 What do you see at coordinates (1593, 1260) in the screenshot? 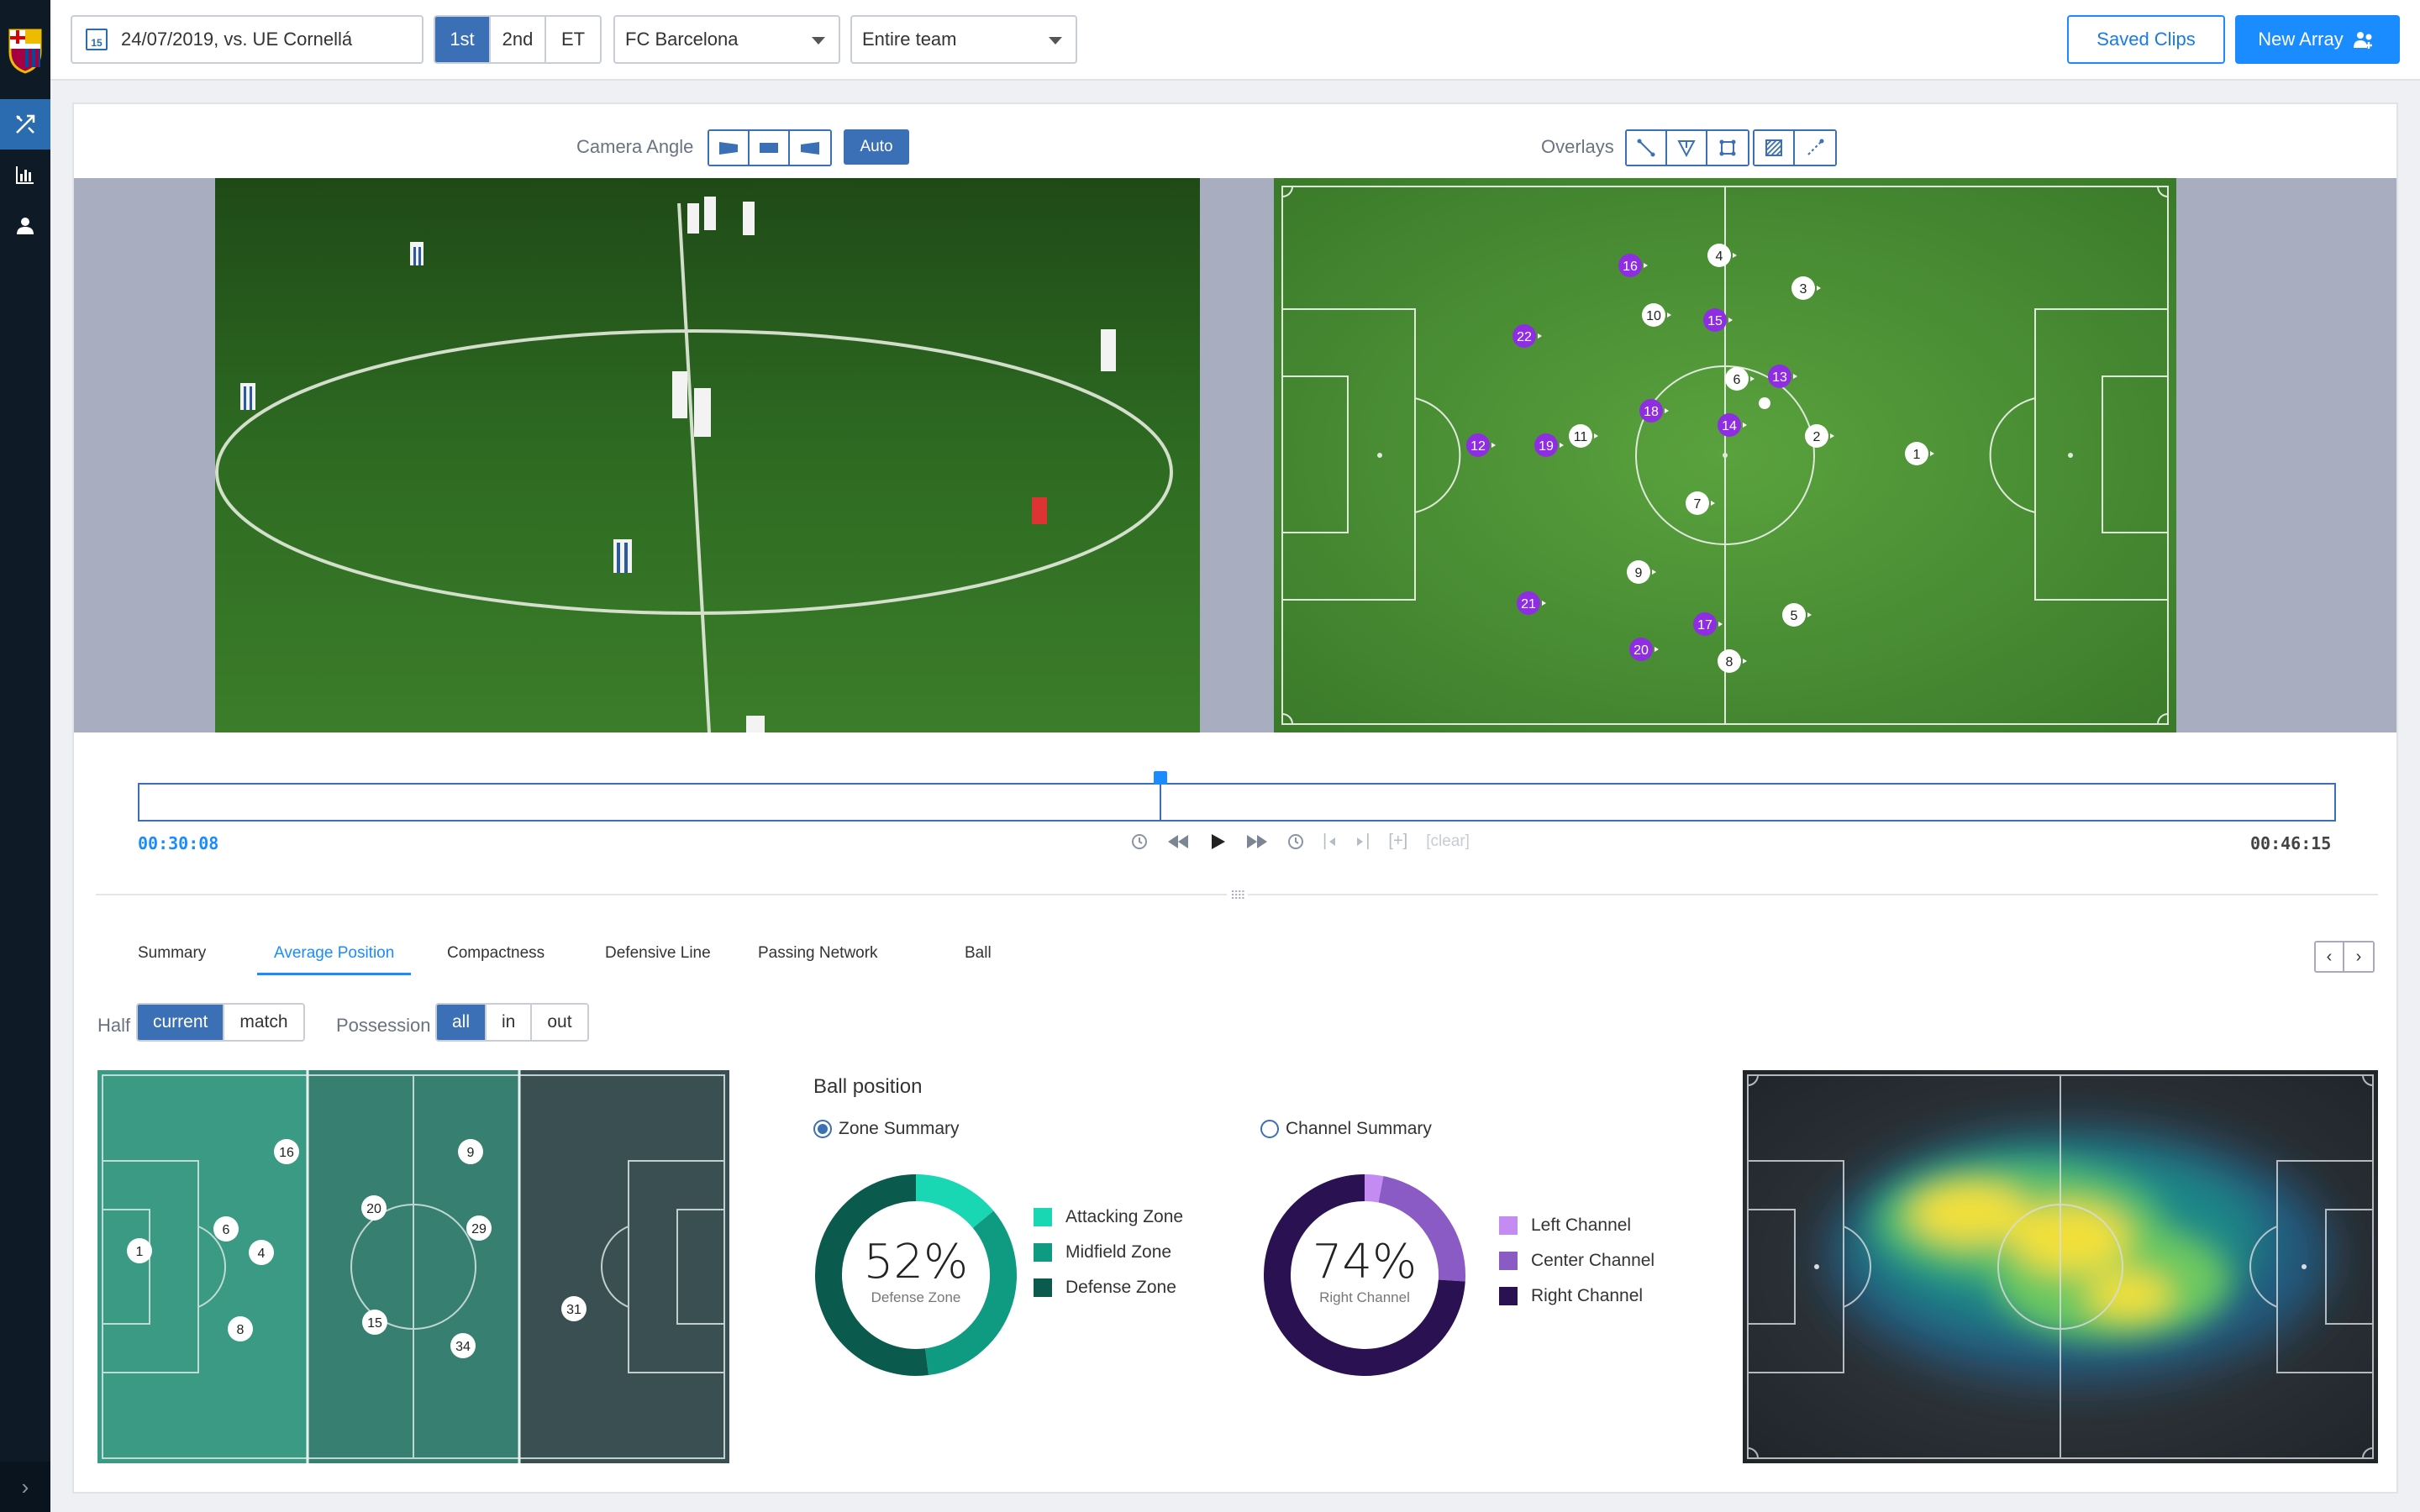
I see `legend-label: Center Channel` at bounding box center [1593, 1260].